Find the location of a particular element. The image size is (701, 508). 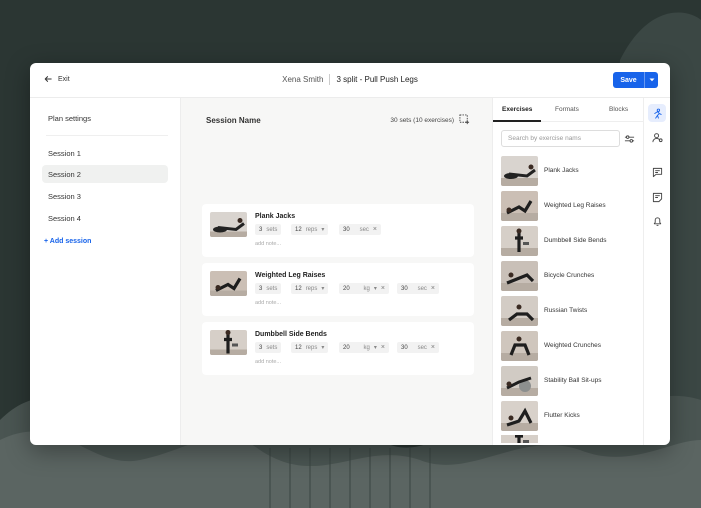

session-title: Session Name is located at coordinates (233, 120).